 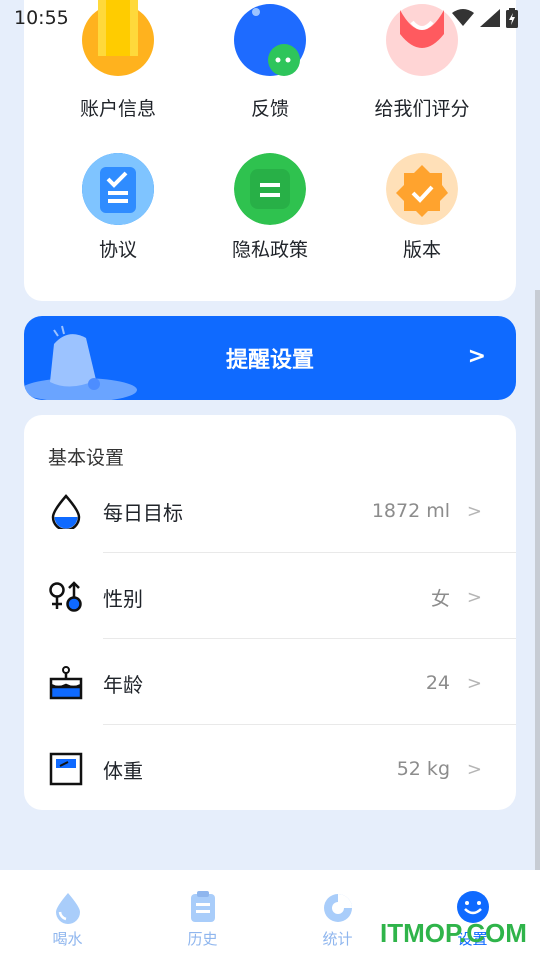 I want to click on water-tab-icon, so click(x=67, y=908).